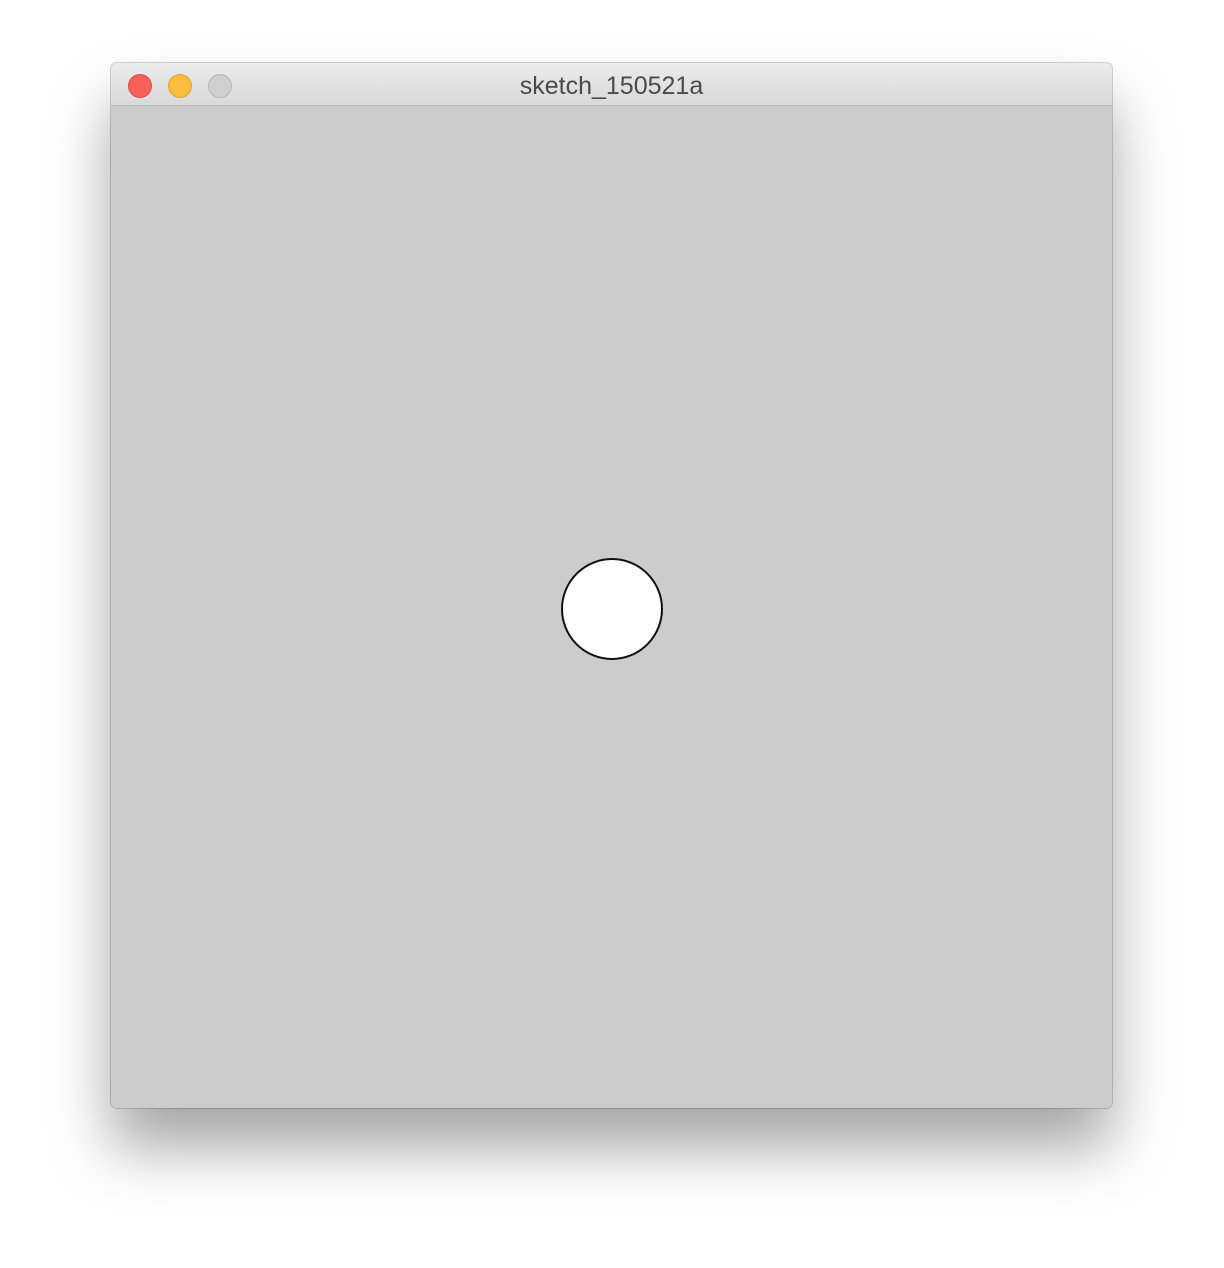 Image resolution: width=1224 pixels, height=1268 pixels. I want to click on circle-shape, so click(612, 609).